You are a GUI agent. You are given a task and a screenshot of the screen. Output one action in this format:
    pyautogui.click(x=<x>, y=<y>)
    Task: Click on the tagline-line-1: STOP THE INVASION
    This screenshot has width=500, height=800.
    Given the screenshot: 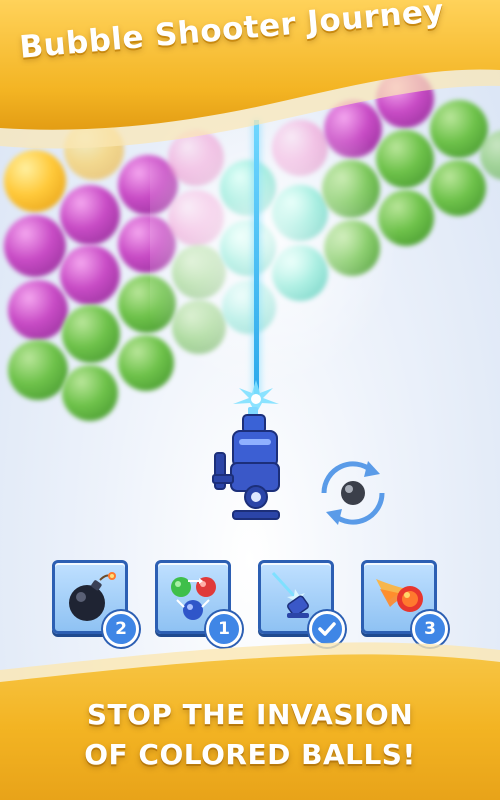 What is the action you would take?
    pyautogui.click(x=250, y=714)
    